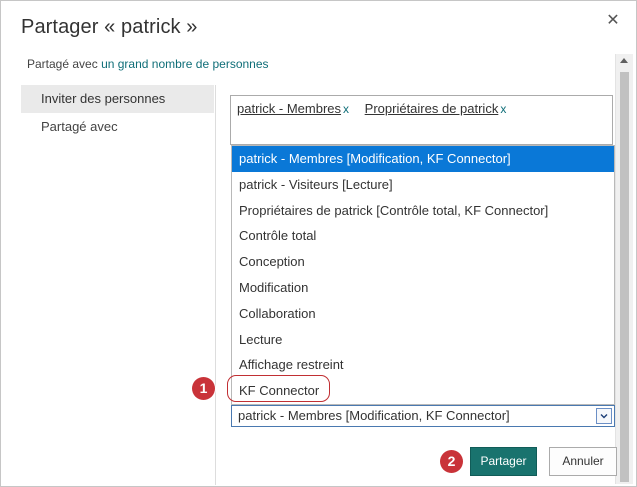 This screenshot has height=487, width=637. I want to click on permission-option: Modification, so click(423, 288).